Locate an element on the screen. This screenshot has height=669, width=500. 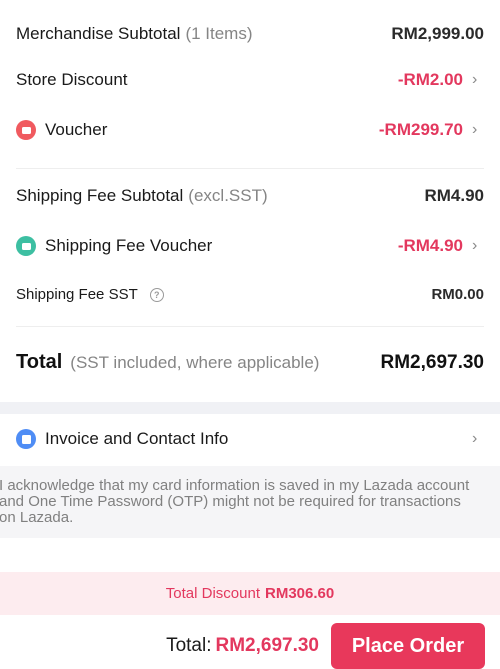
spacer is located at coordinates (250, 555).